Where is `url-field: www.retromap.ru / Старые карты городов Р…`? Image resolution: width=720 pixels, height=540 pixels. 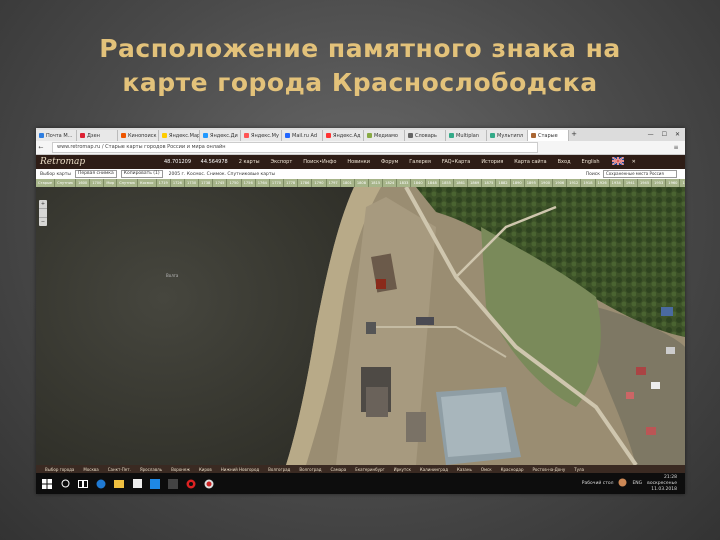
url-field: www.retromap.ru / Старые карты городов Р… is located at coordinates (295, 147).